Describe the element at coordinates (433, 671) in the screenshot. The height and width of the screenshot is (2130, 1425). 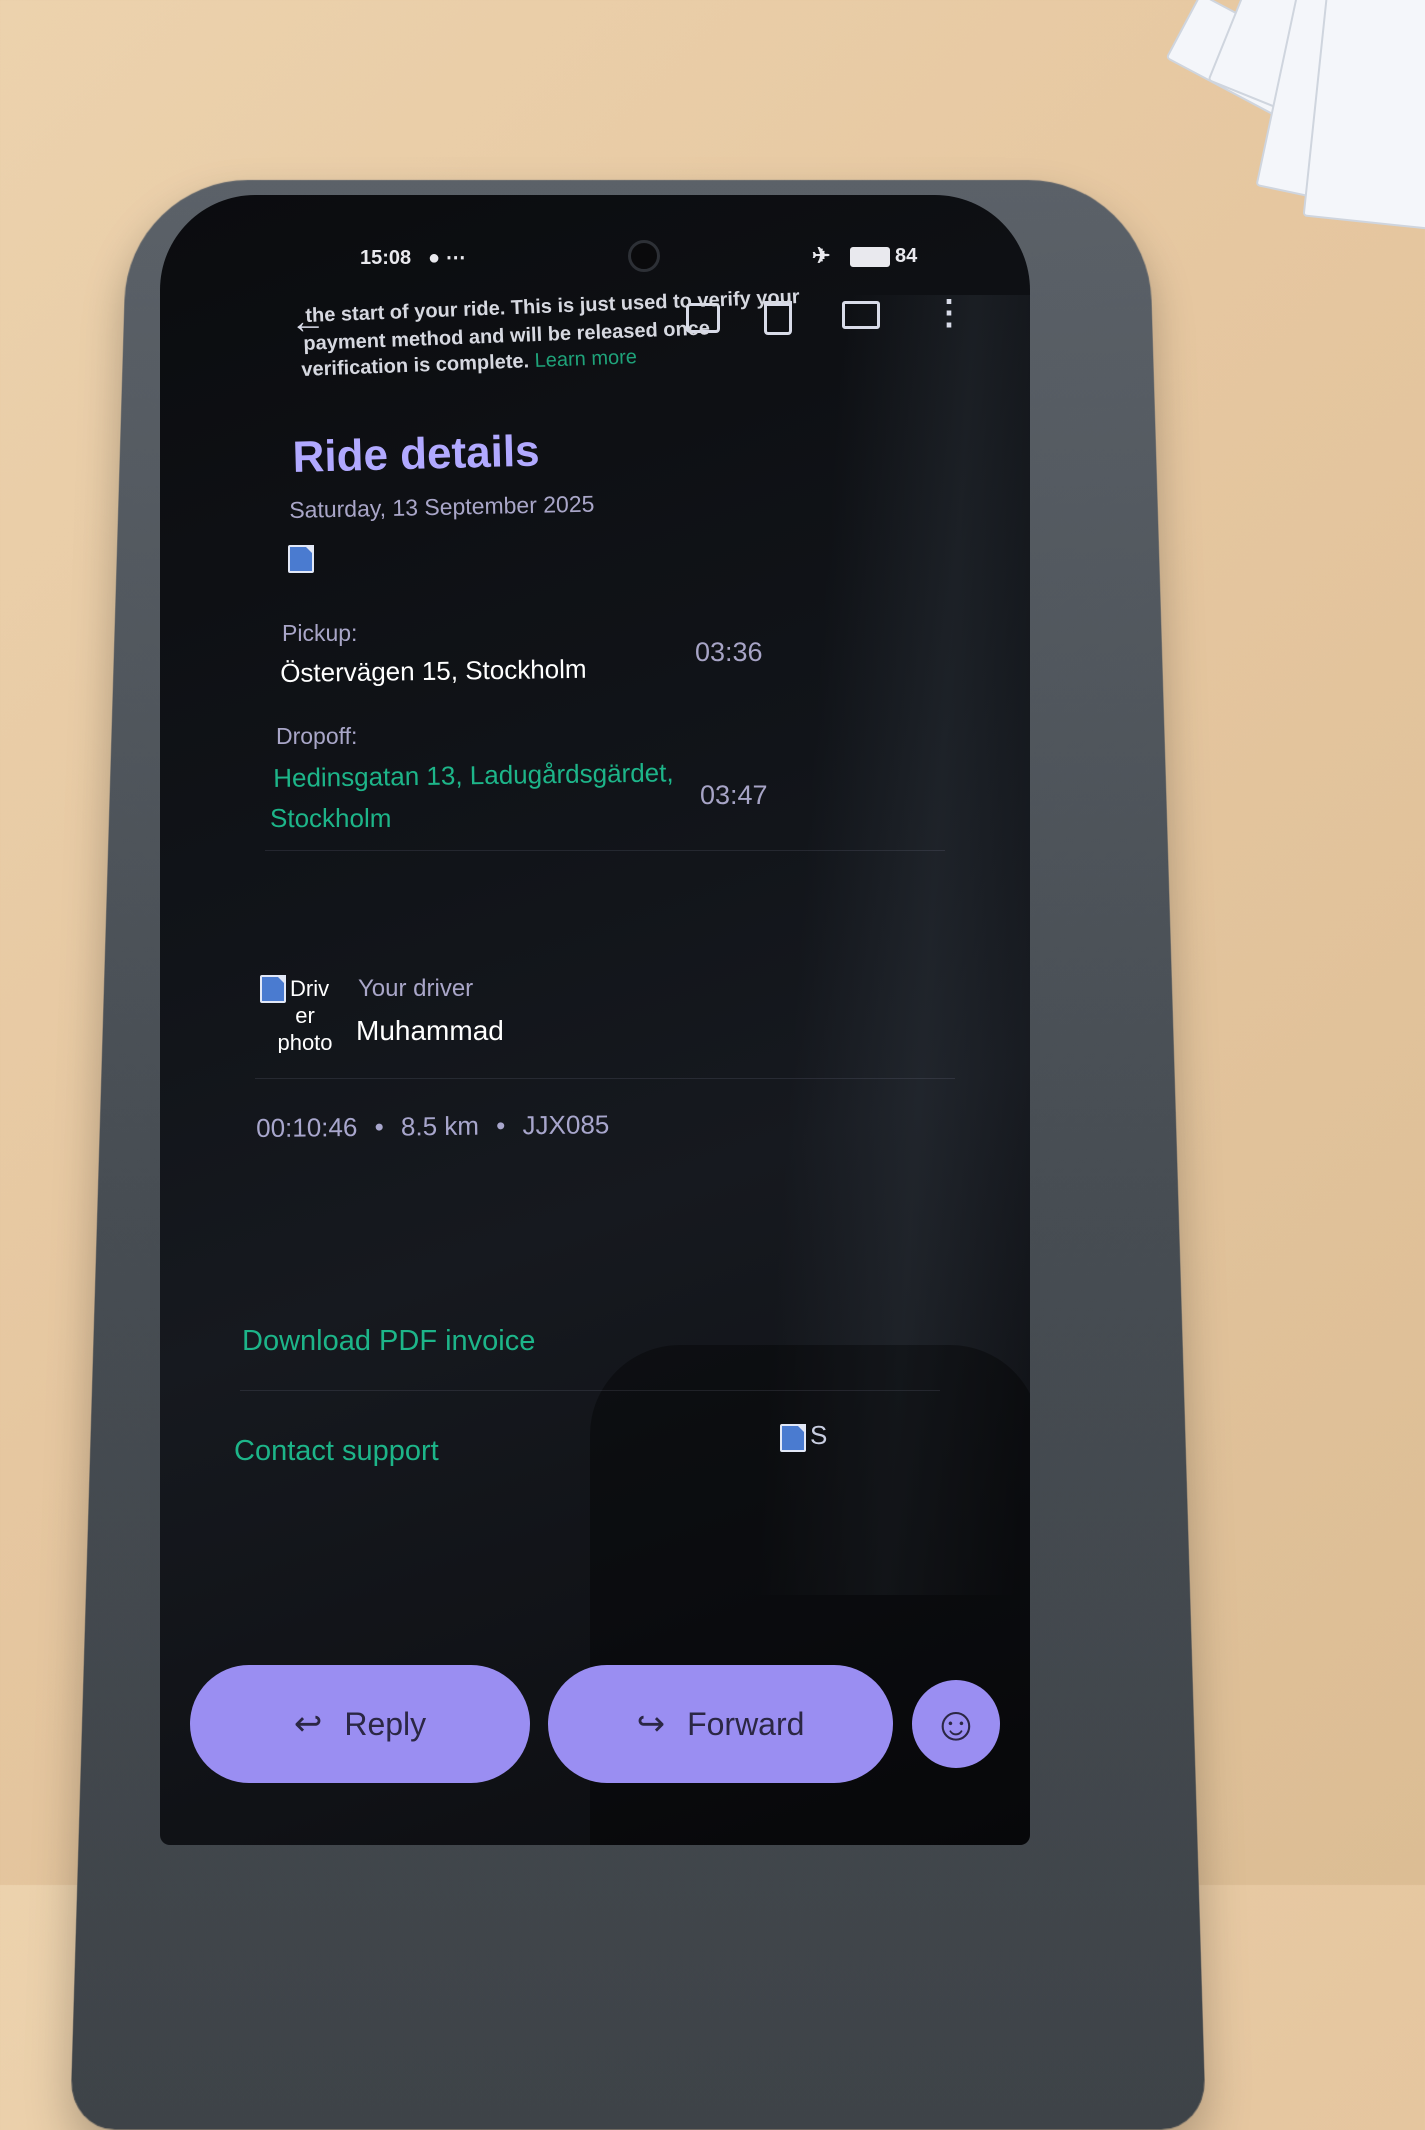
I see `pickup-address: Östervägen 15, Stockholm` at that location.